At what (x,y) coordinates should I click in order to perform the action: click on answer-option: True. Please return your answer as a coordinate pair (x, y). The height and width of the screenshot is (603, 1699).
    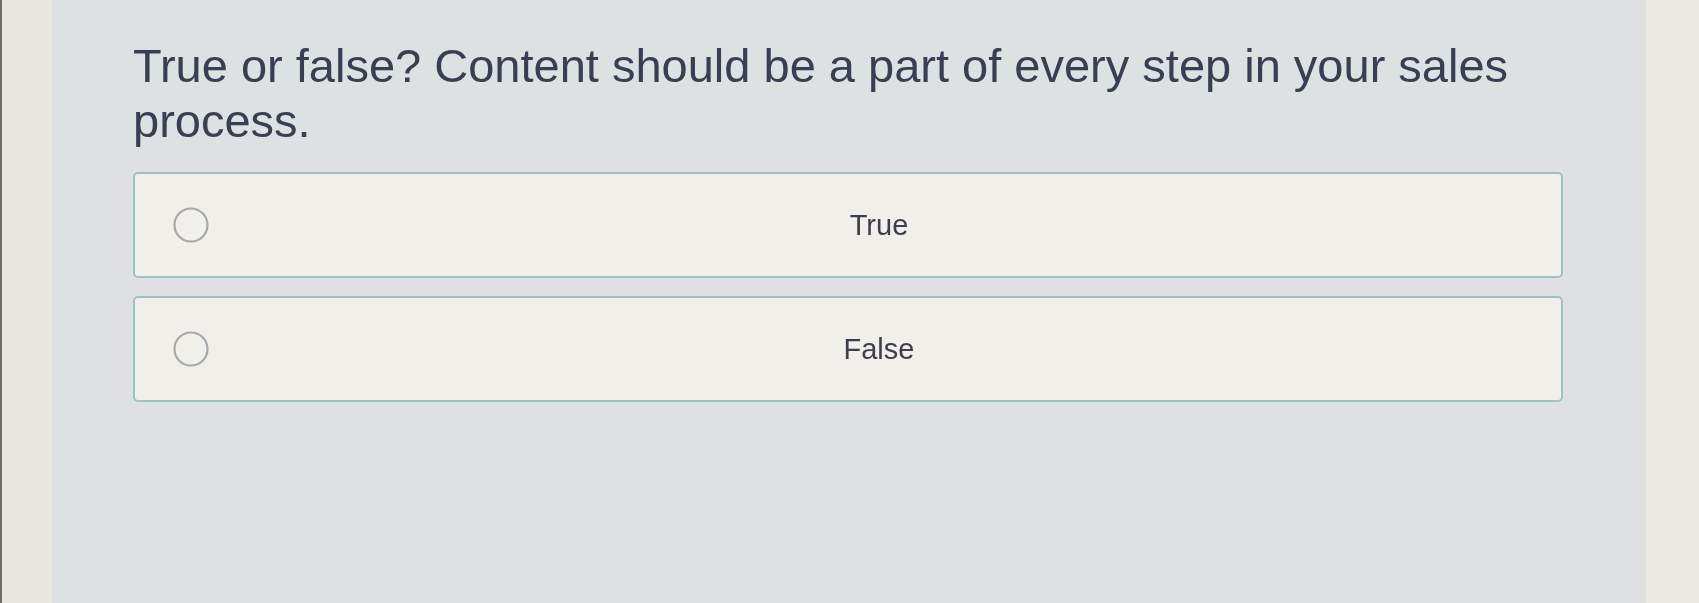
    Looking at the image, I should click on (848, 225).